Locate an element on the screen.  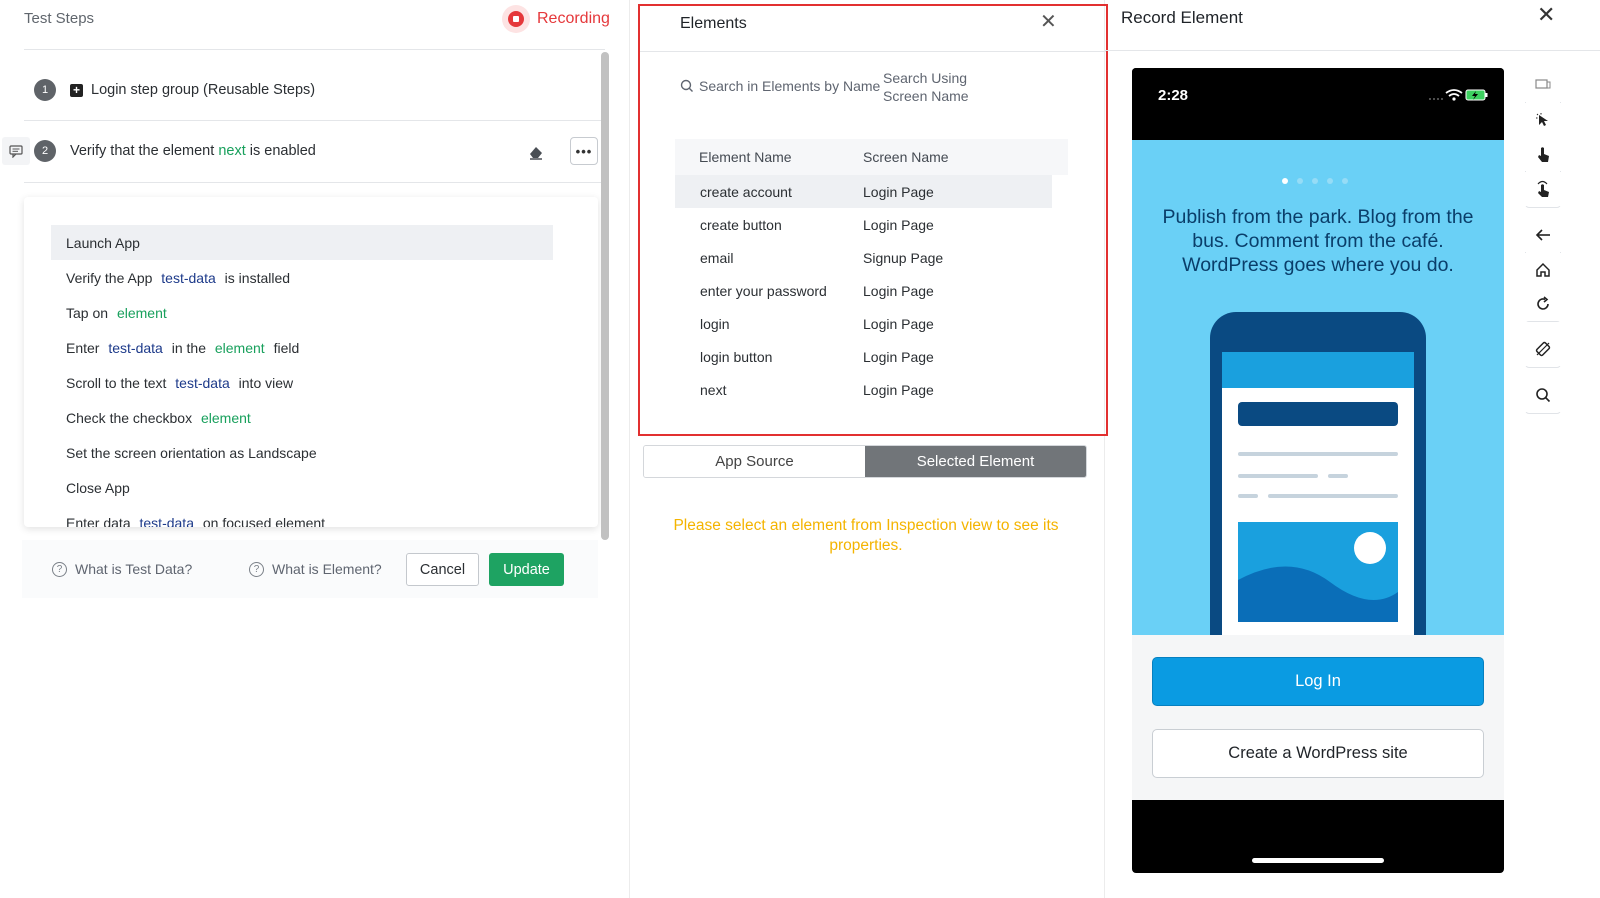
step-row-1: 1 + Login step group (Reusable Steps) is located at coordinates (311, 90).